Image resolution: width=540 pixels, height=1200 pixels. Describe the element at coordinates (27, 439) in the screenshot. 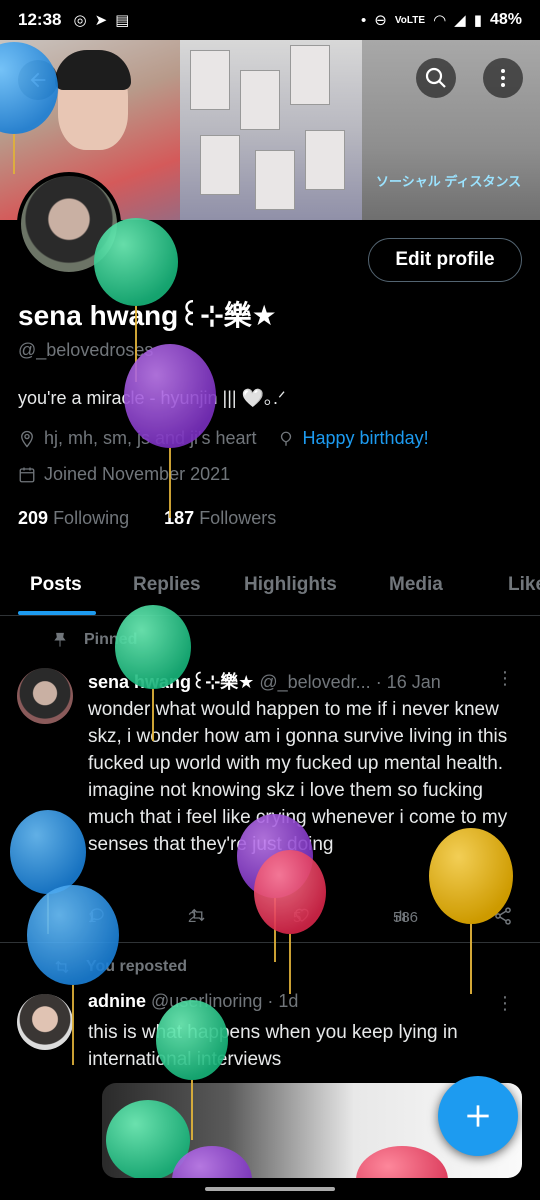

I see `location-icon` at that location.